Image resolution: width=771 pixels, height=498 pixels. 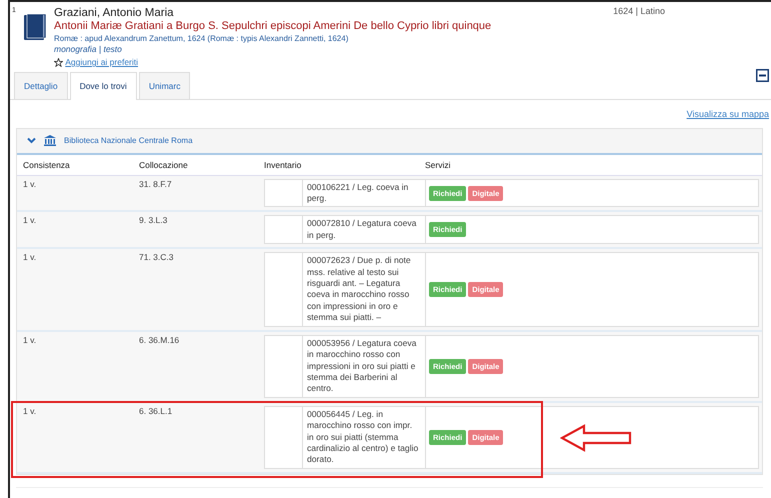 I want to click on tab: Dettaglio, so click(x=41, y=86).